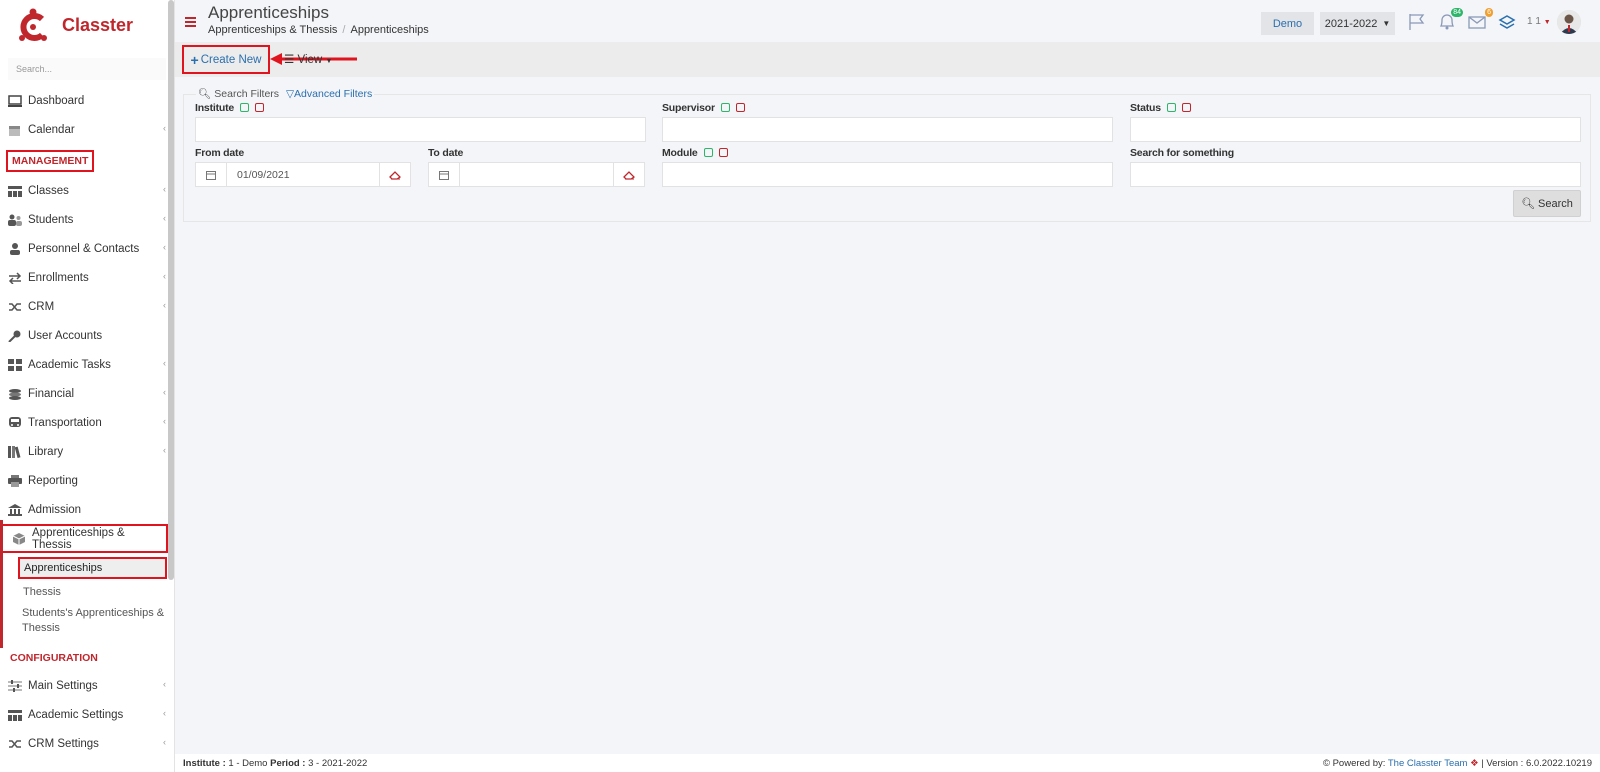 This screenshot has width=1600, height=772. Describe the element at coordinates (87, 190) in the screenshot. I see `sidebar-item-classes: Classes ‹` at that location.